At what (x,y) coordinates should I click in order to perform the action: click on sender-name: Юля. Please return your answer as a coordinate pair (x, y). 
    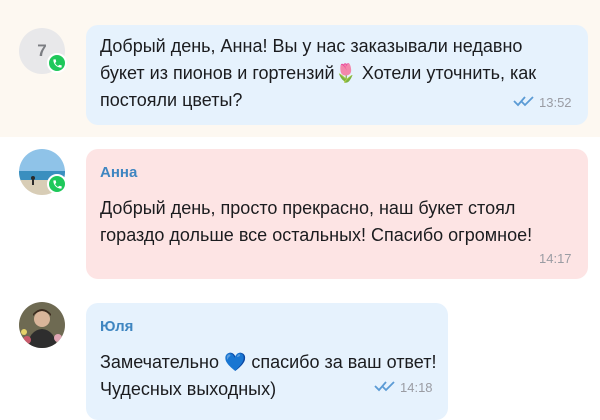
    Looking at the image, I should click on (116, 326).